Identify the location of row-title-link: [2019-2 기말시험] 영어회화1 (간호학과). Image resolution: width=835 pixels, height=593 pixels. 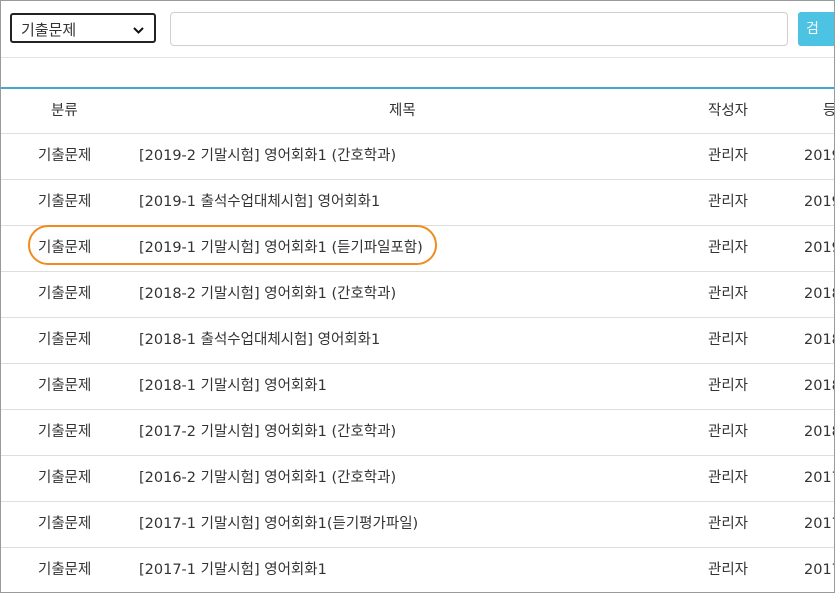
(267, 156).